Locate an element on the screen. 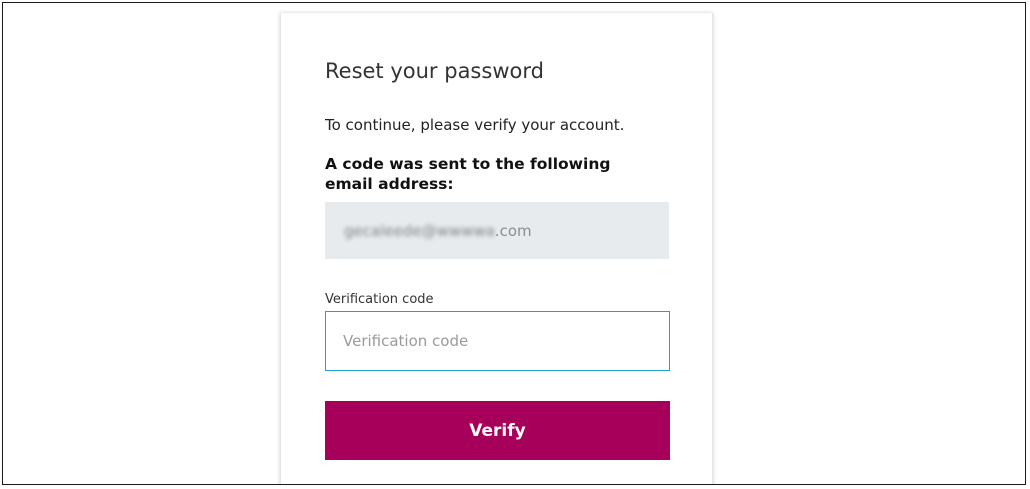 The height and width of the screenshot is (489, 1030). verification-code-input is located at coordinates (497, 341).